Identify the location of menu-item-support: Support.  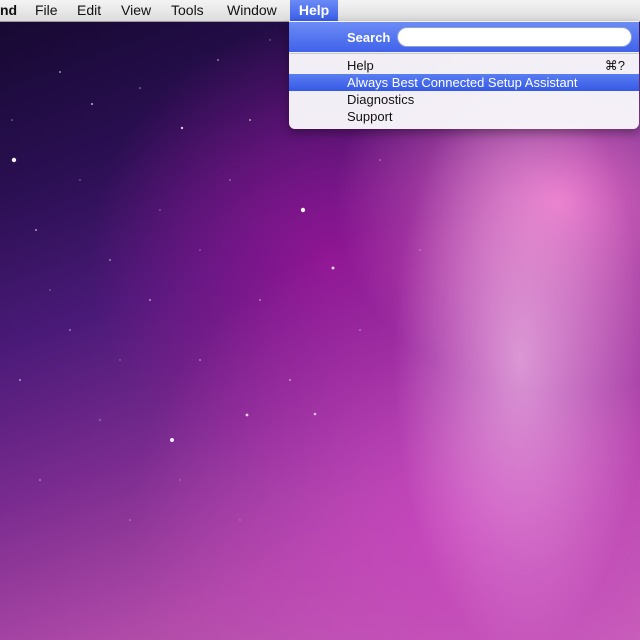
(464, 116).